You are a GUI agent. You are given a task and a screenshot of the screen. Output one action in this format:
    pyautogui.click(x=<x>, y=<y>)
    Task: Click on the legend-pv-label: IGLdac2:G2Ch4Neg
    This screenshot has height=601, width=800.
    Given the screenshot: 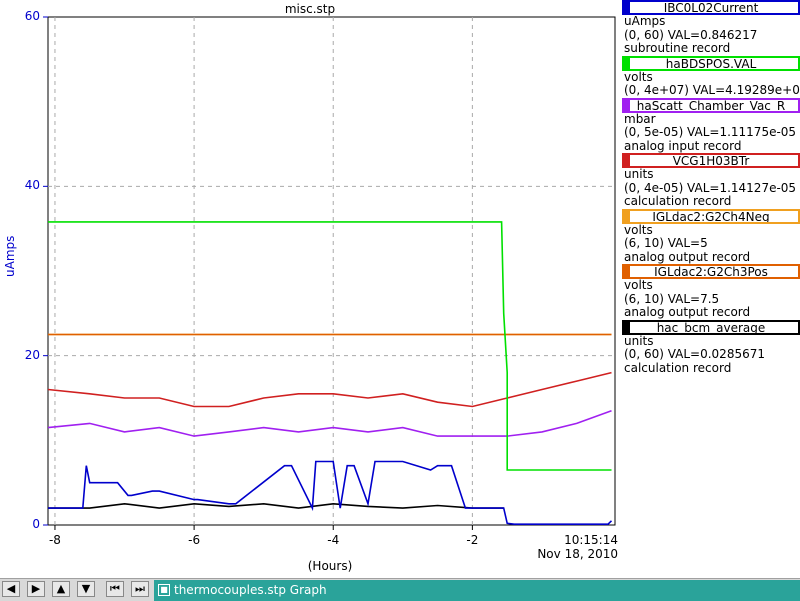 What is the action you would take?
    pyautogui.click(x=711, y=216)
    